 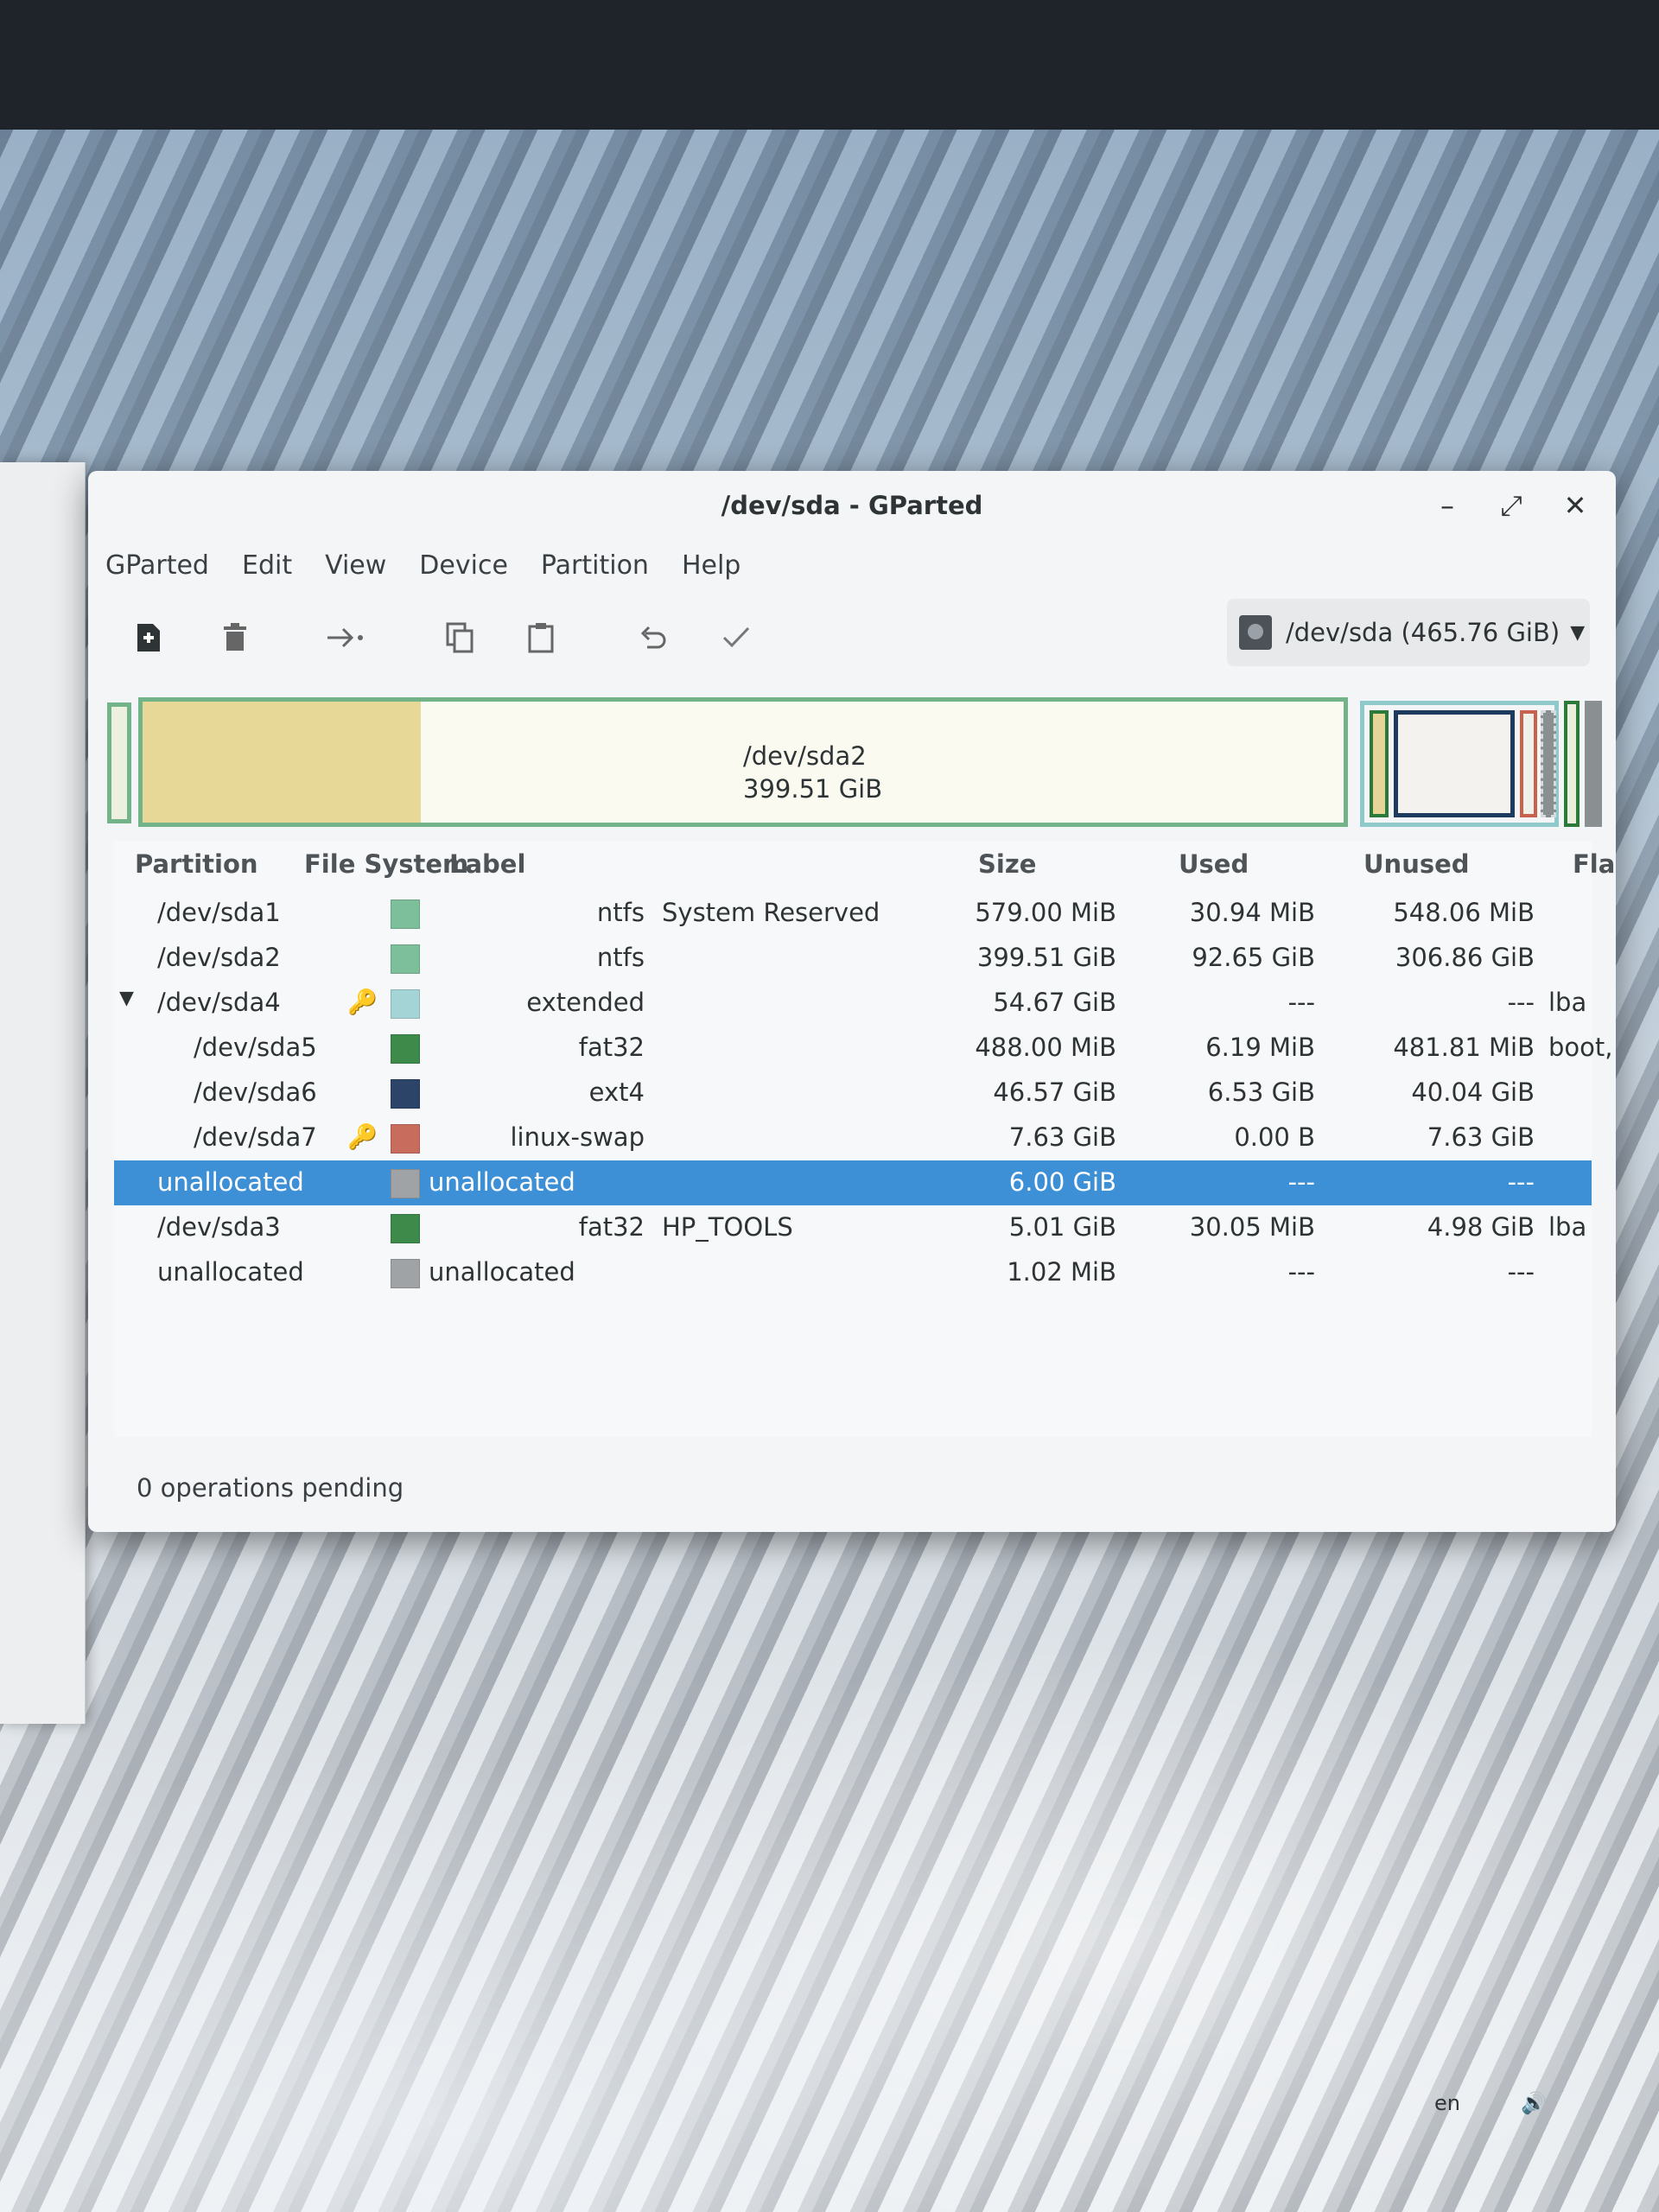 What do you see at coordinates (463, 572) in the screenshot?
I see `menu-device: Device` at bounding box center [463, 572].